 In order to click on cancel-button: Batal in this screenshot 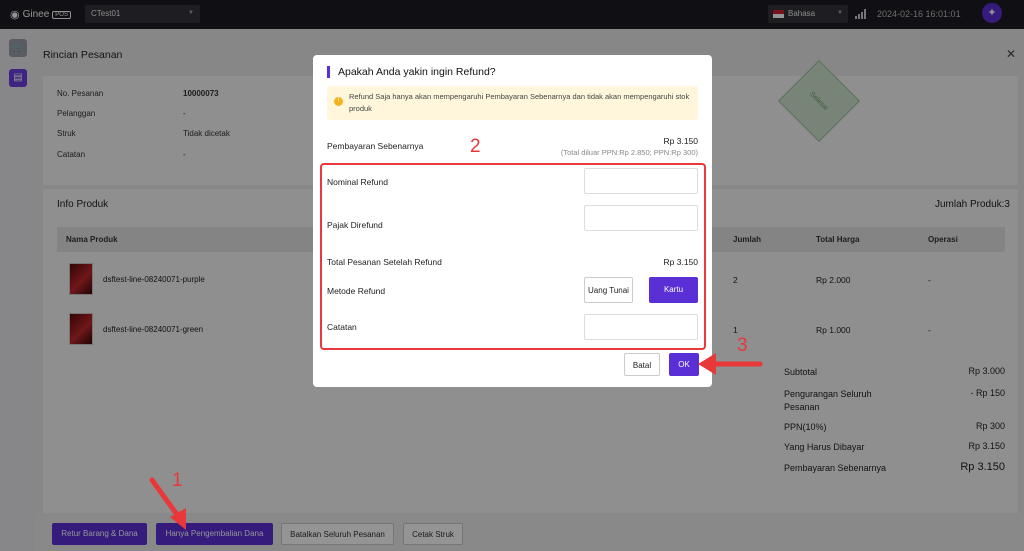, I will do `click(642, 364)`.